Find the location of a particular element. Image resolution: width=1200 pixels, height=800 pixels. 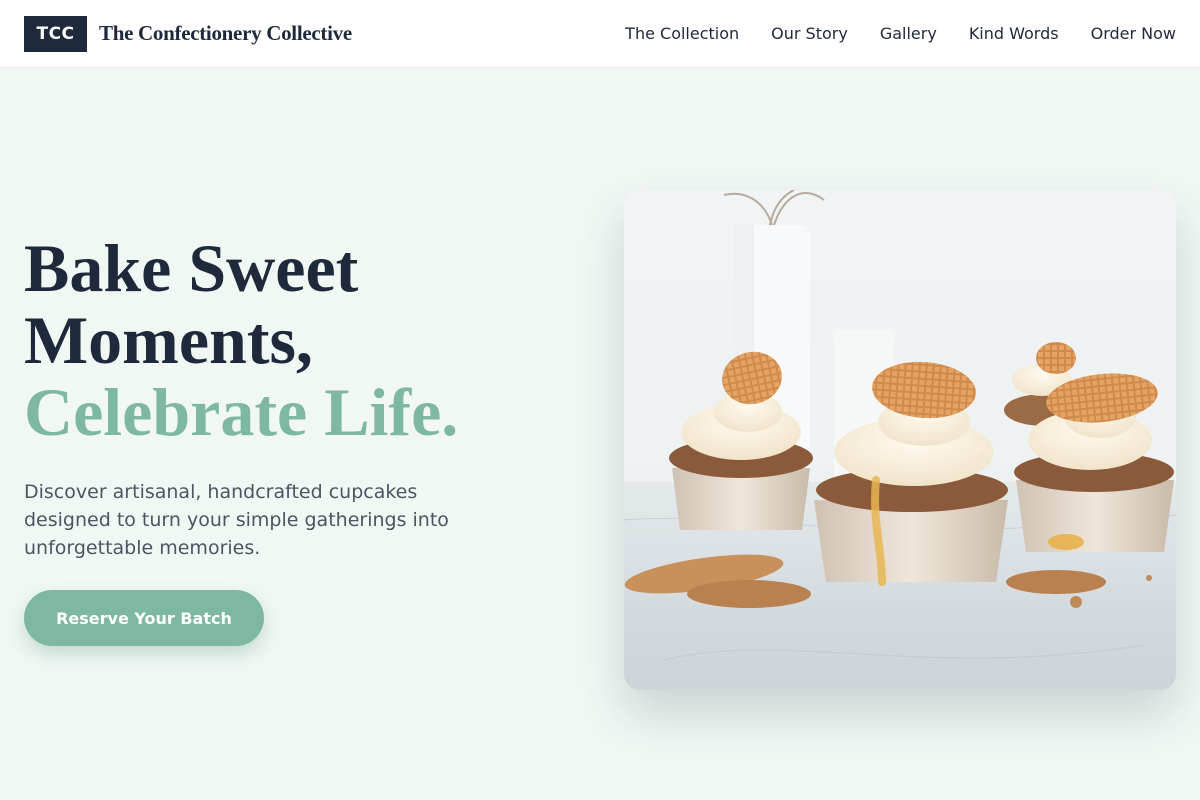

hero-headline: Bake Sweet Moments, Celebrate Life. is located at coordinates (294, 340).